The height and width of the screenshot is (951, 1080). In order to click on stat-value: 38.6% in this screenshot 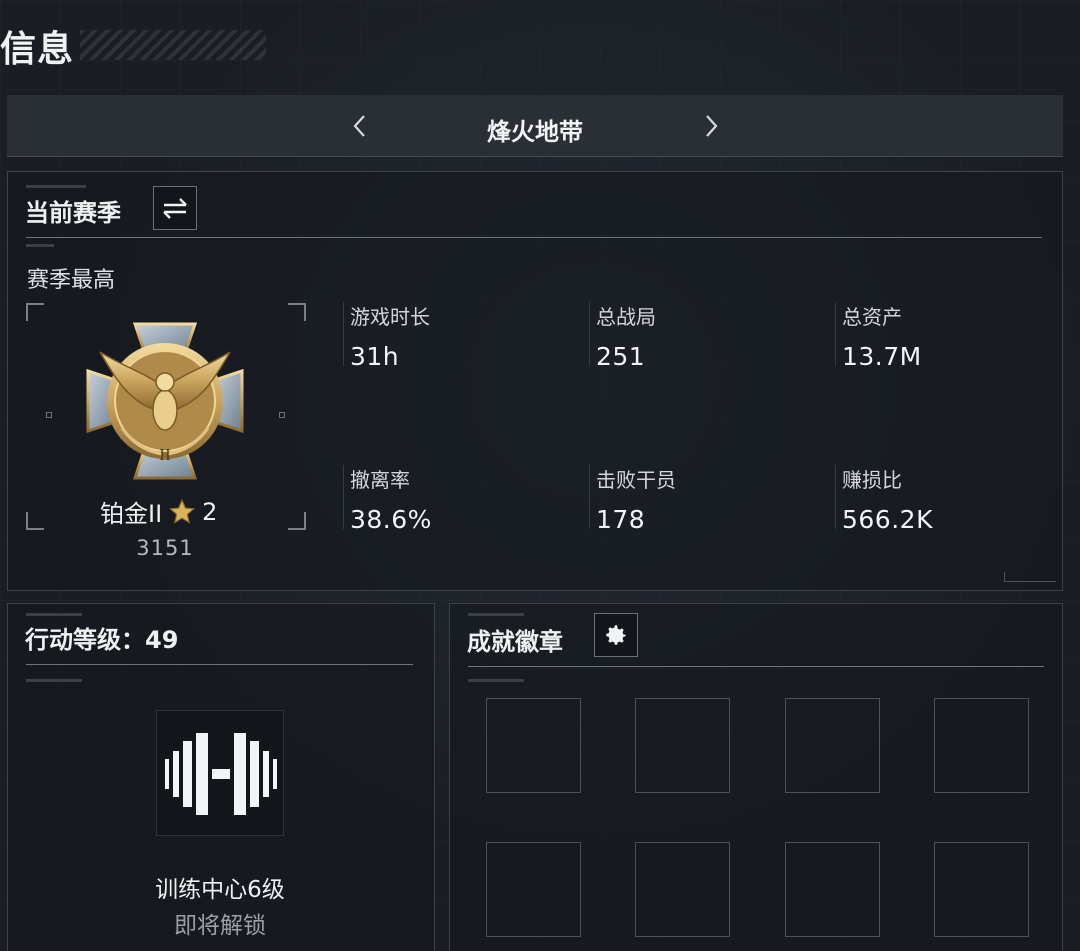, I will do `click(391, 519)`.